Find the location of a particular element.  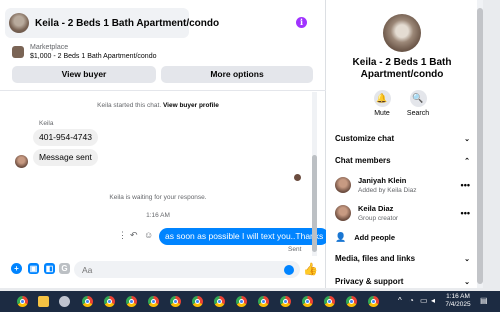

search-button: 🔍 Search is located at coordinates (418, 103).